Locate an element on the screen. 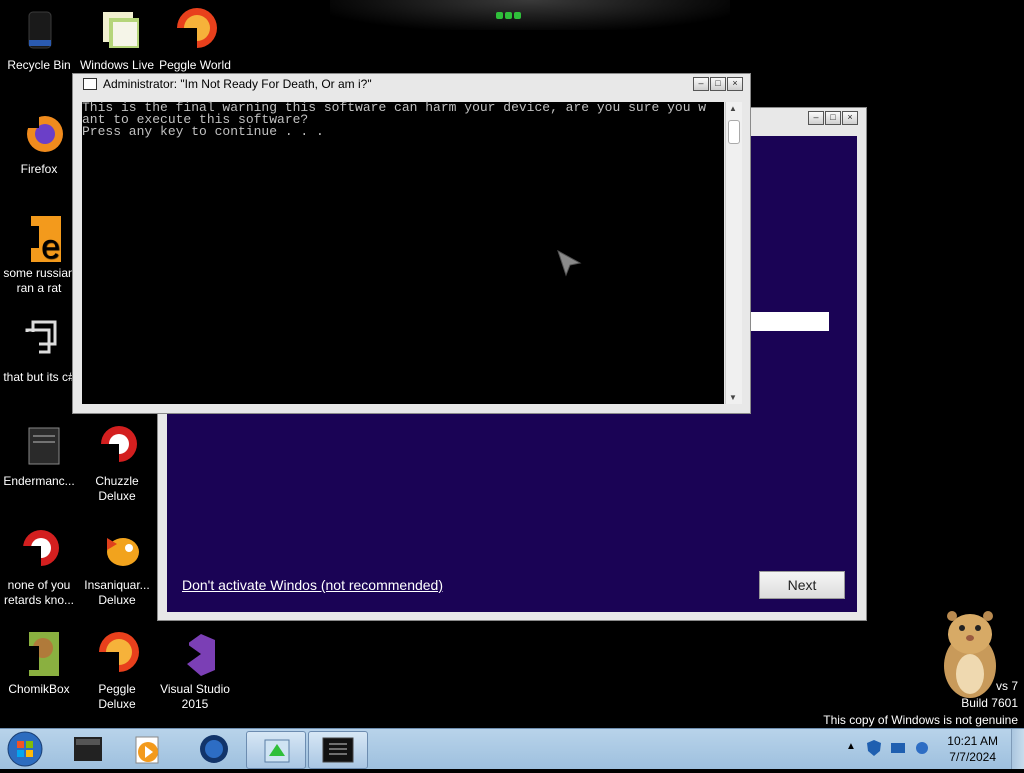 Image resolution: width=1024 pixels, height=773 pixels. folder-icon is located at coordinates (88, 749).